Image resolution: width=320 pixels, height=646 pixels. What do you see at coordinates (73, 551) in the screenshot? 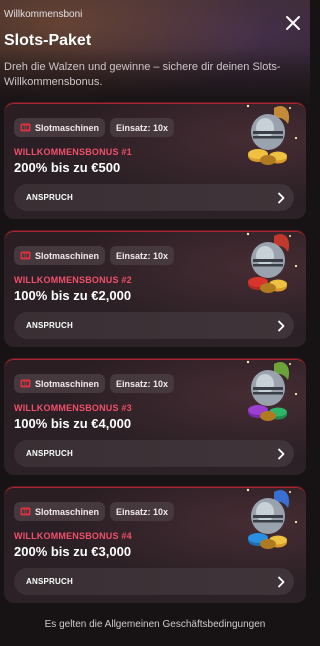
I see `bonus-offer: 200% bis zu €3,000` at bounding box center [73, 551].